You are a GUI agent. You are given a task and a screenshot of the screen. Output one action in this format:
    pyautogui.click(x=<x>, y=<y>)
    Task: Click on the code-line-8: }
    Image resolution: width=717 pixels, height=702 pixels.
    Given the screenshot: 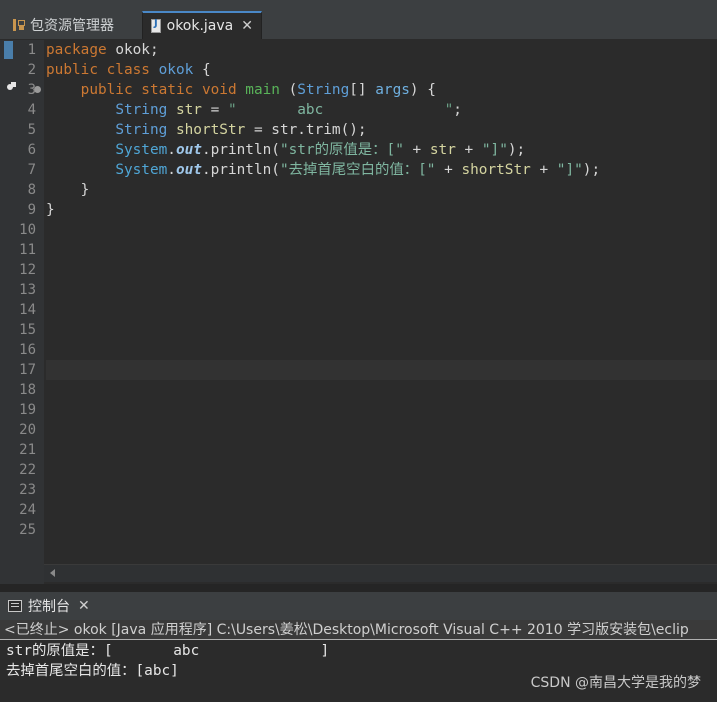 What is the action you would take?
    pyautogui.click(x=381, y=190)
    